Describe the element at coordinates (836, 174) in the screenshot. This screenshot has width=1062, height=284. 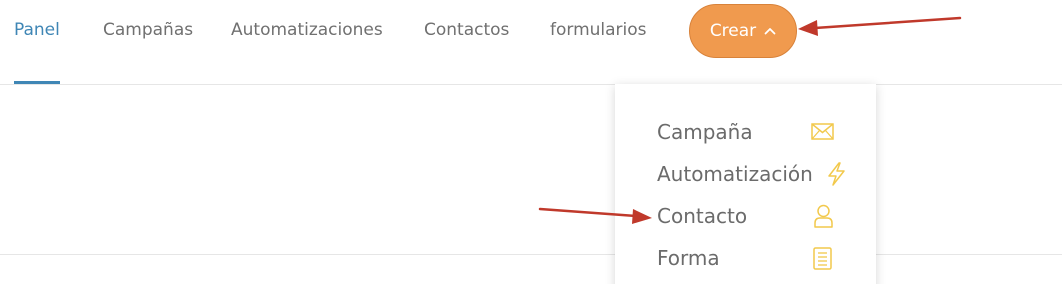
I see `lightning-icon` at that location.